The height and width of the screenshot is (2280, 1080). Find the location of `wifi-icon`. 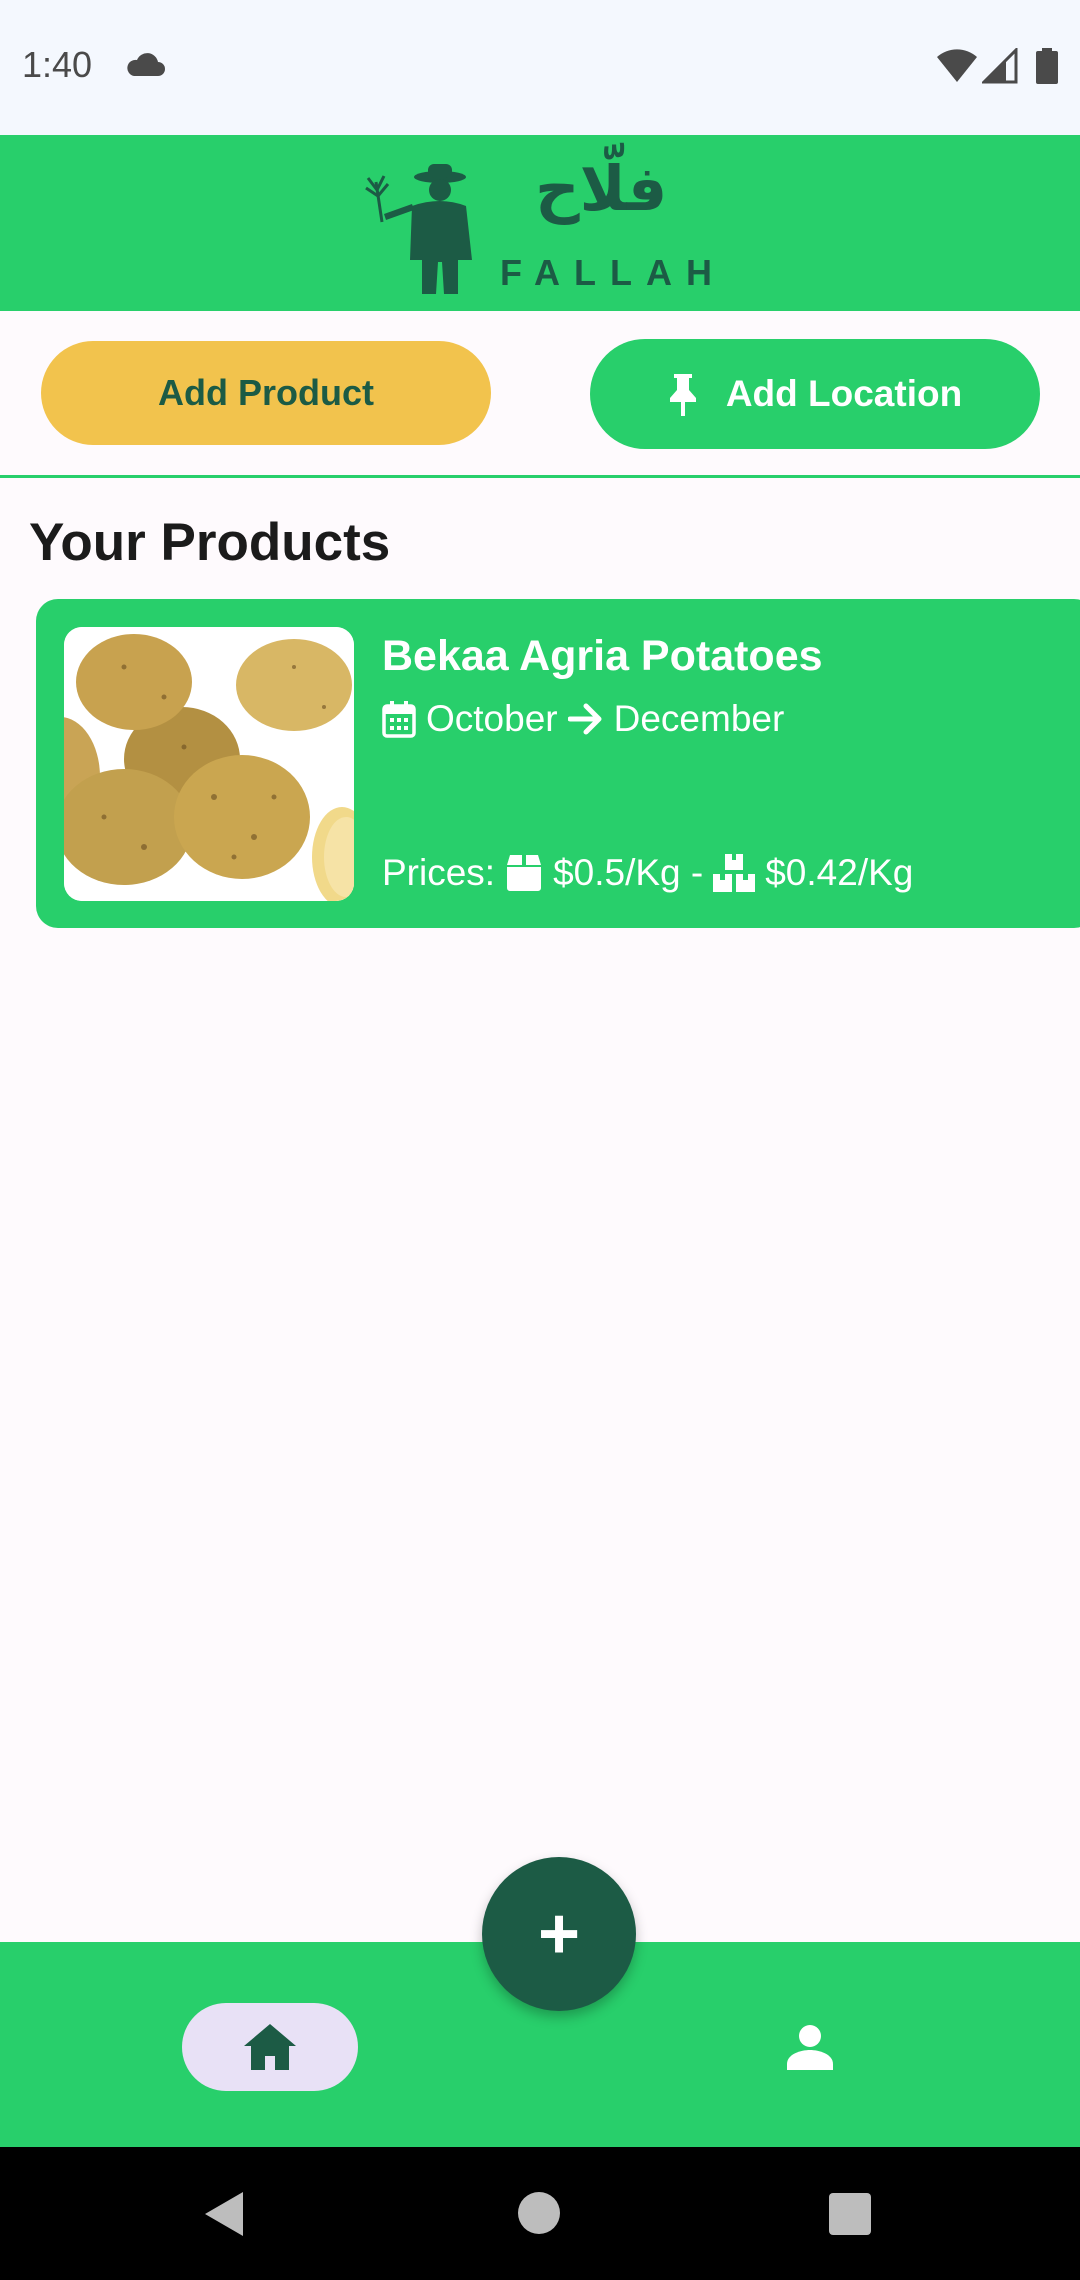

wifi-icon is located at coordinates (957, 65).